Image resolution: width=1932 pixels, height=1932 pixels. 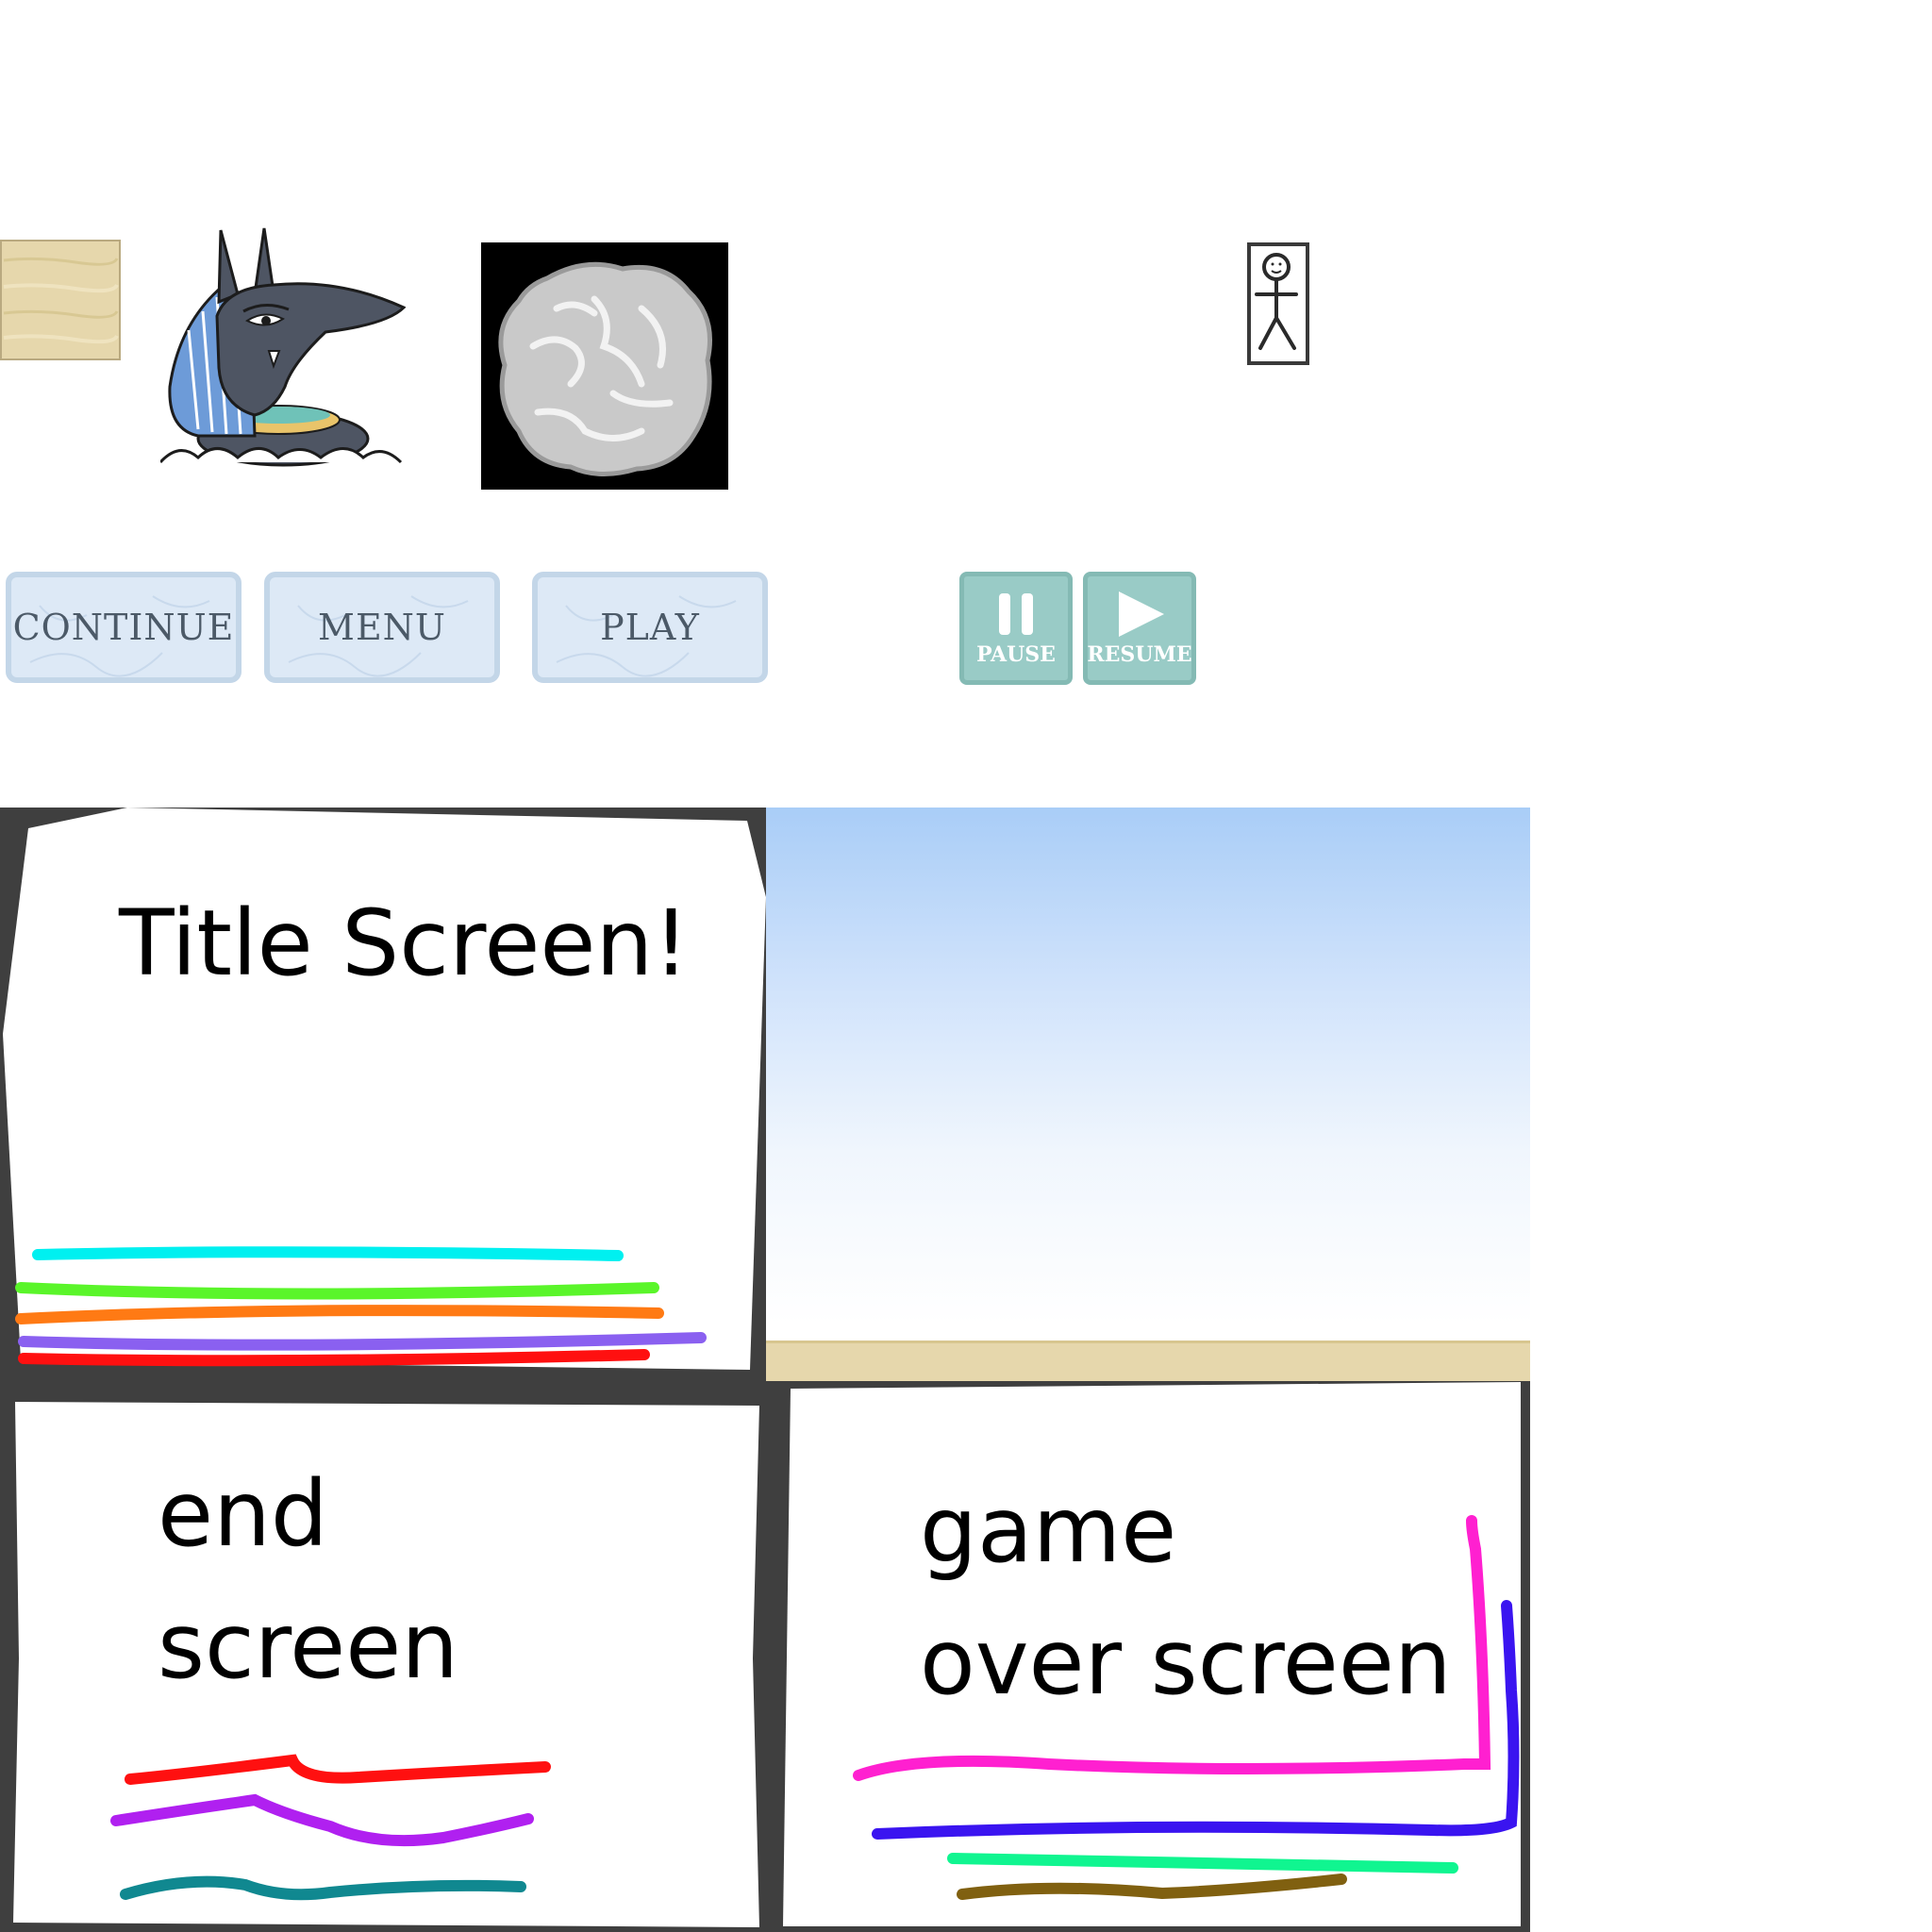 What do you see at coordinates (1141, 614) in the screenshot?
I see `play-icon` at bounding box center [1141, 614].